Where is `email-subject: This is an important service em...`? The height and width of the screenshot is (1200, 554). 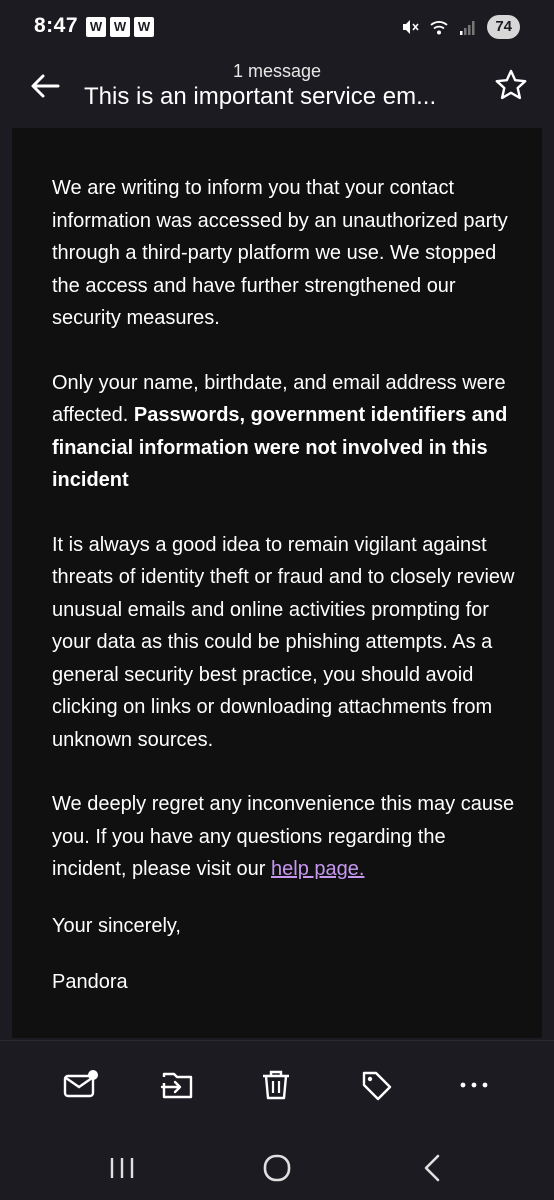
email-subject: This is an important service em... is located at coordinates (260, 96).